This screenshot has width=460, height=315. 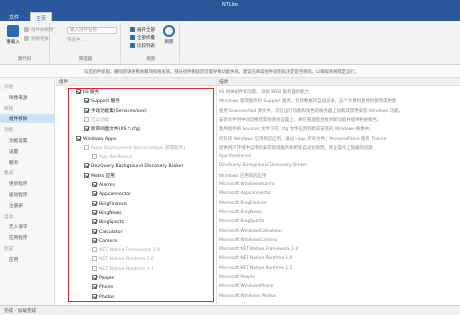 What do you see at coordinates (116, 130) in the screenshot?
I see `component-label: 新审阅图文件(XS *.cfg)` at bounding box center [116, 130].